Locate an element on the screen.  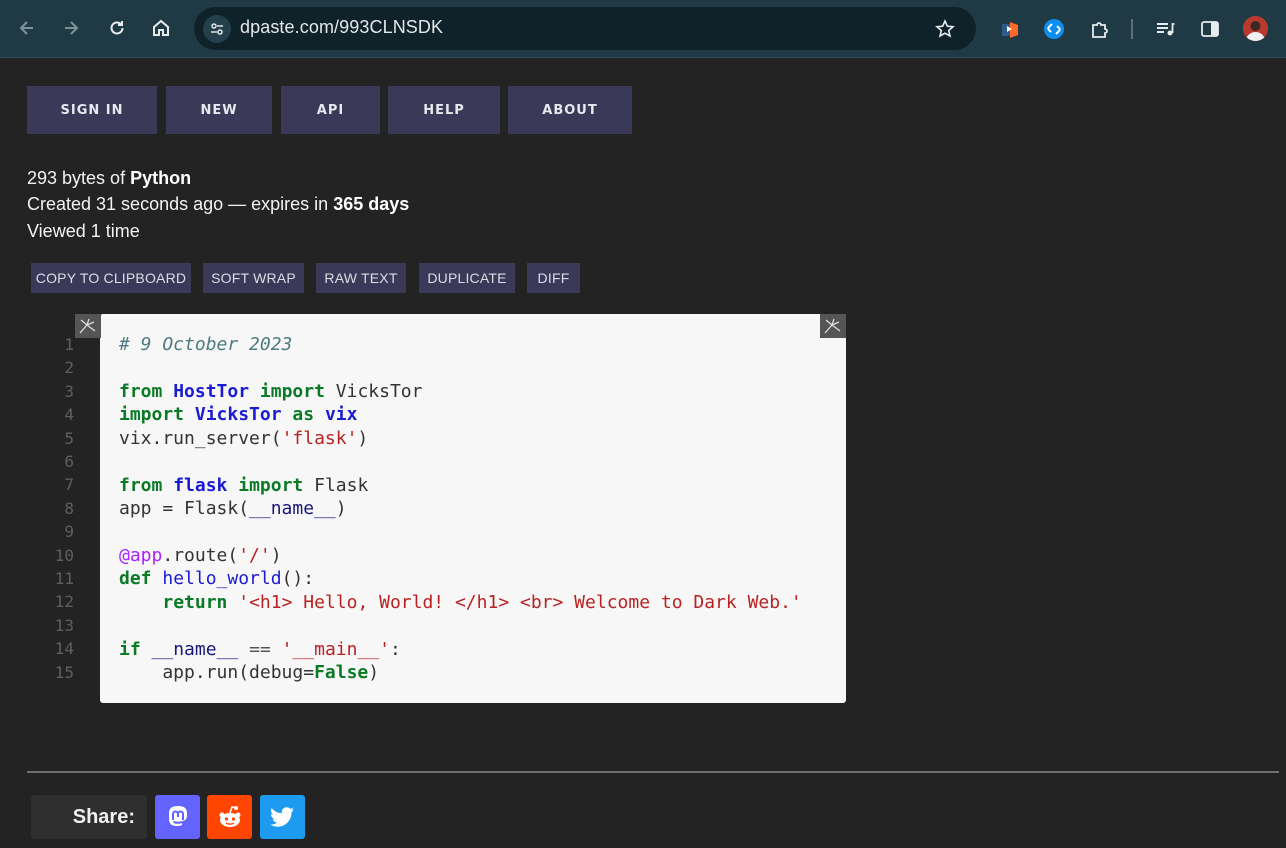
line-number: 1 is located at coordinates (69, 344).